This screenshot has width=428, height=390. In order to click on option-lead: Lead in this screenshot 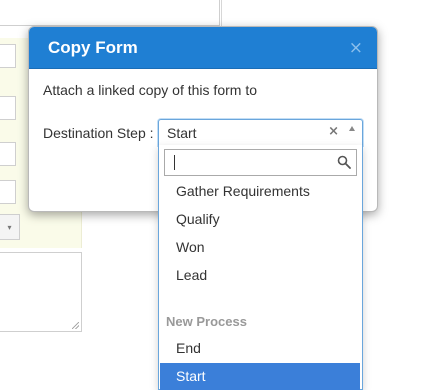, I will do `click(260, 275)`.